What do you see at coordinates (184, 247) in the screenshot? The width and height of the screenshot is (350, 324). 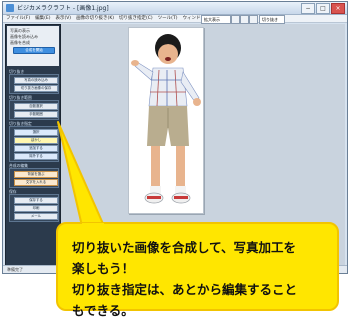 I see `callout-line: 切り抜いた画像を合成して、写真加工を` at bounding box center [184, 247].